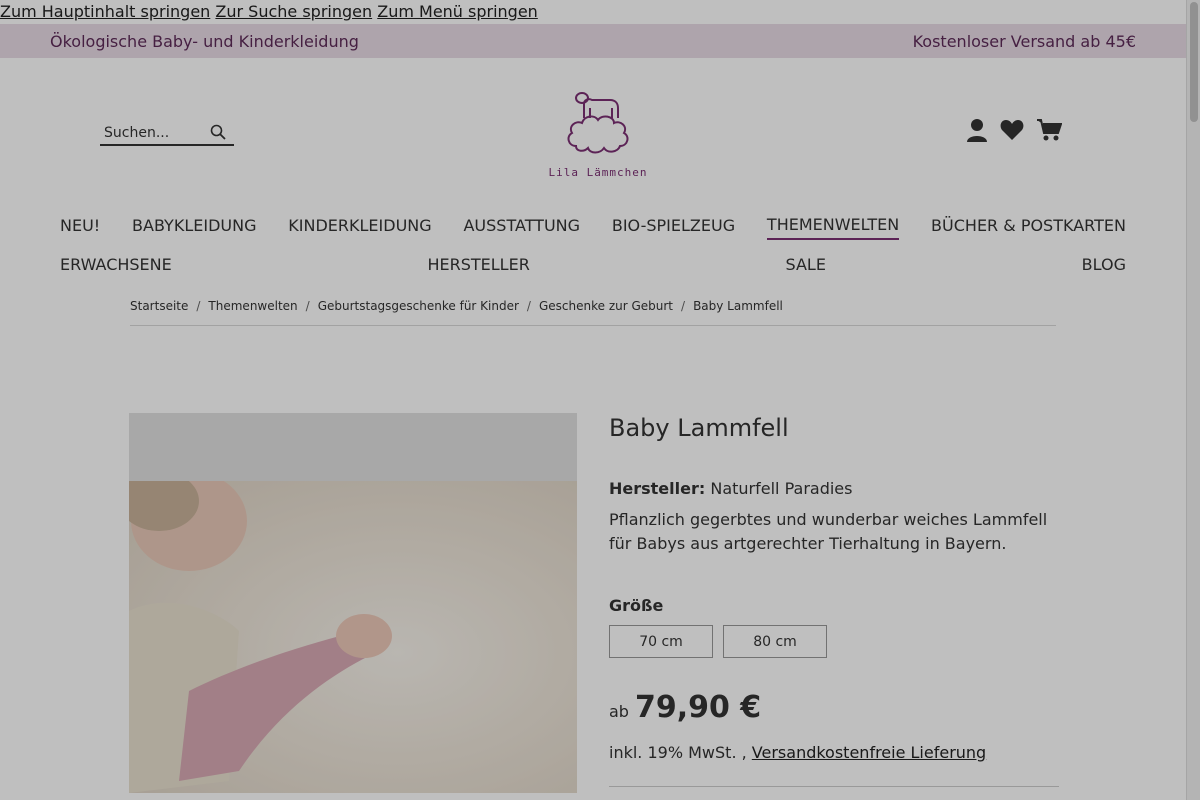  Describe the element at coordinates (457, 11) in the screenshot. I see `skip-to-menu-link: Zum Menü springen` at that location.